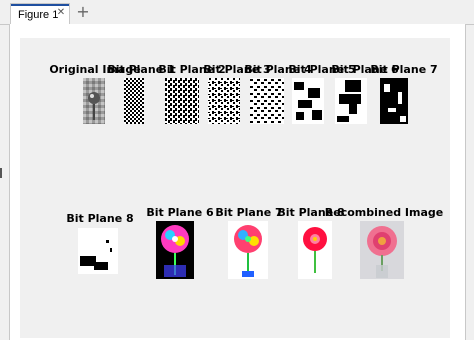 This screenshot has width=474, height=340. I want to click on plus-icon: +, so click(83, 12).